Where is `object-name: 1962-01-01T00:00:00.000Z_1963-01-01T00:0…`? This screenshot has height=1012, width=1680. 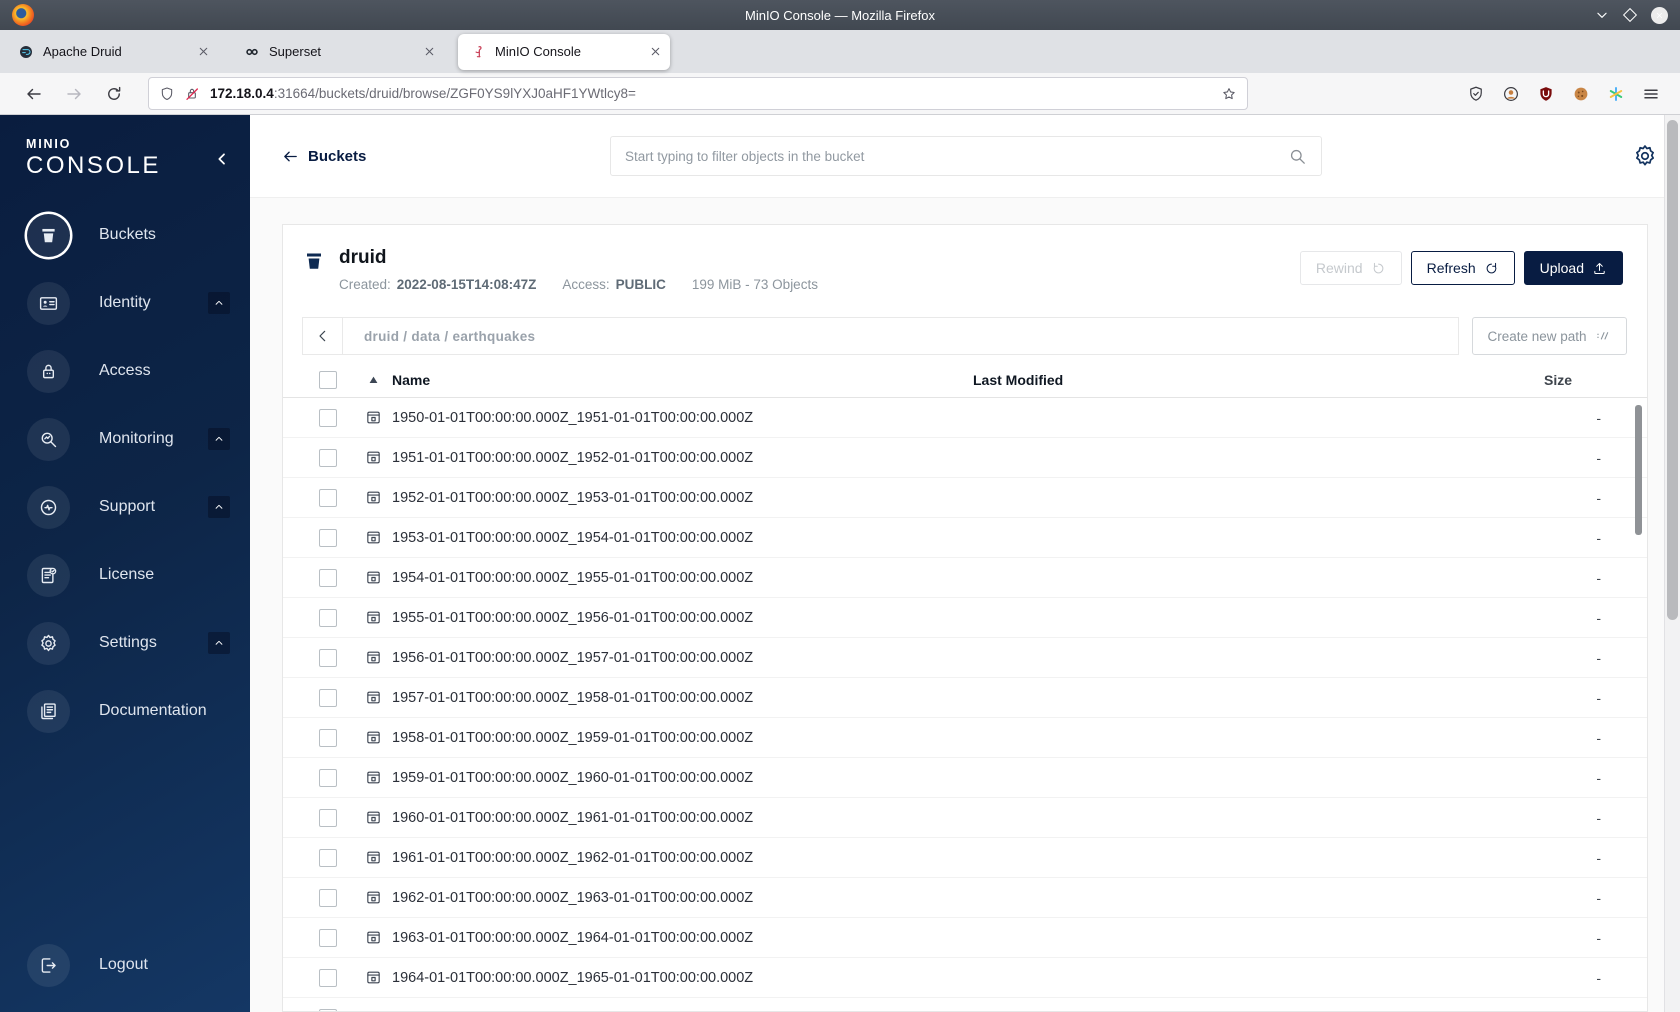 object-name: 1962-01-01T00:00:00.000Z_1963-01-01T00:0… is located at coordinates (682, 898).